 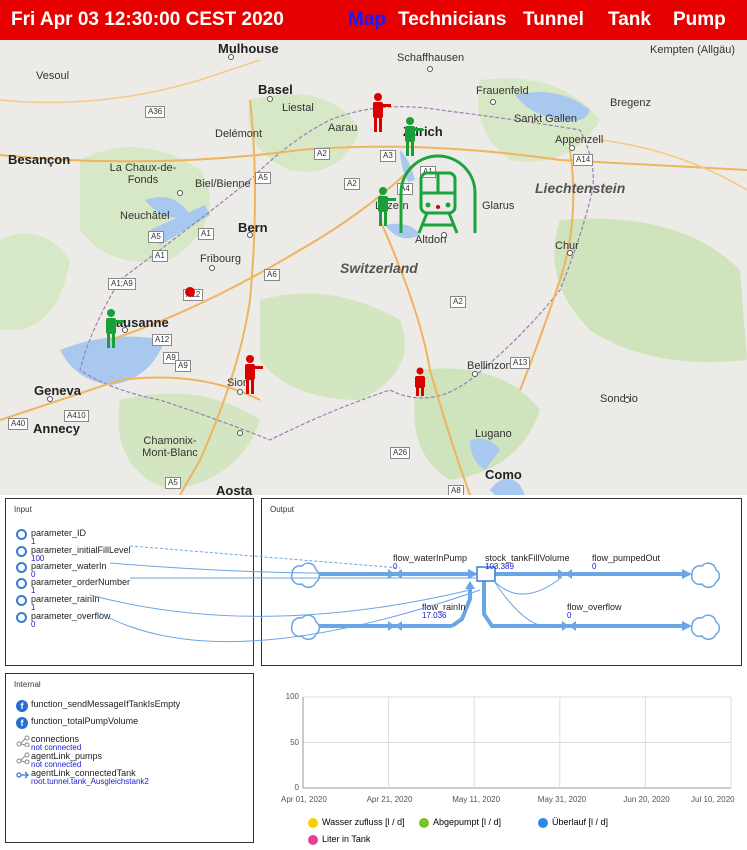 I want to click on place-biel: Biel/Bienne, so click(x=223, y=184).